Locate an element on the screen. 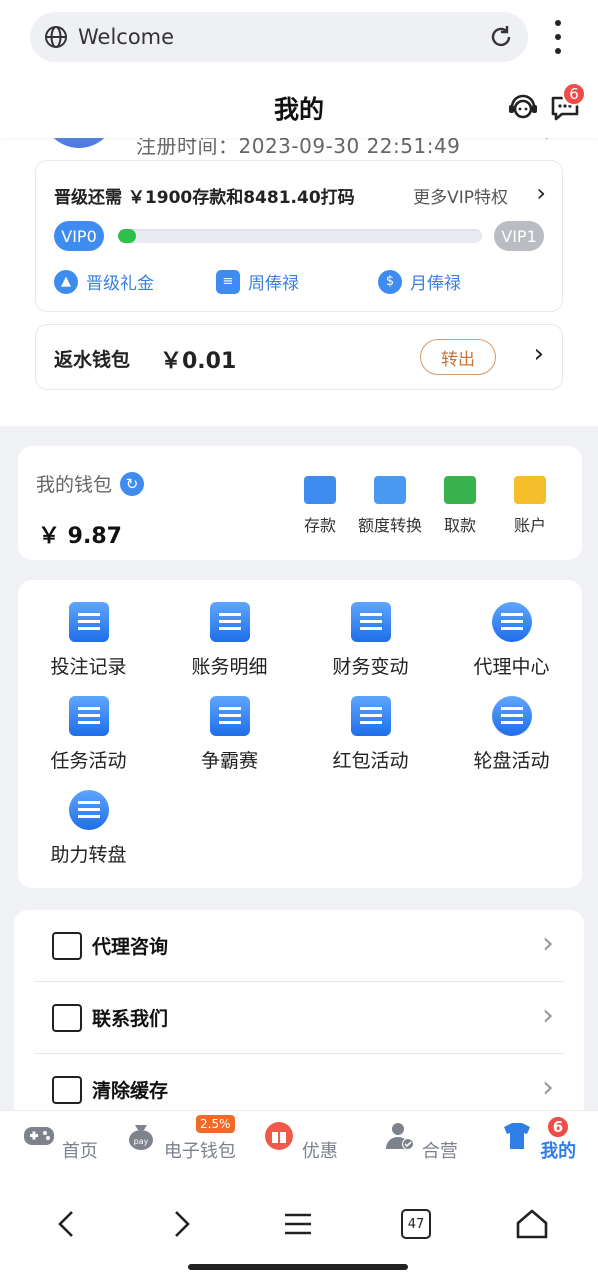  browser-toolbar: Welcome is located at coordinates (299, 40).